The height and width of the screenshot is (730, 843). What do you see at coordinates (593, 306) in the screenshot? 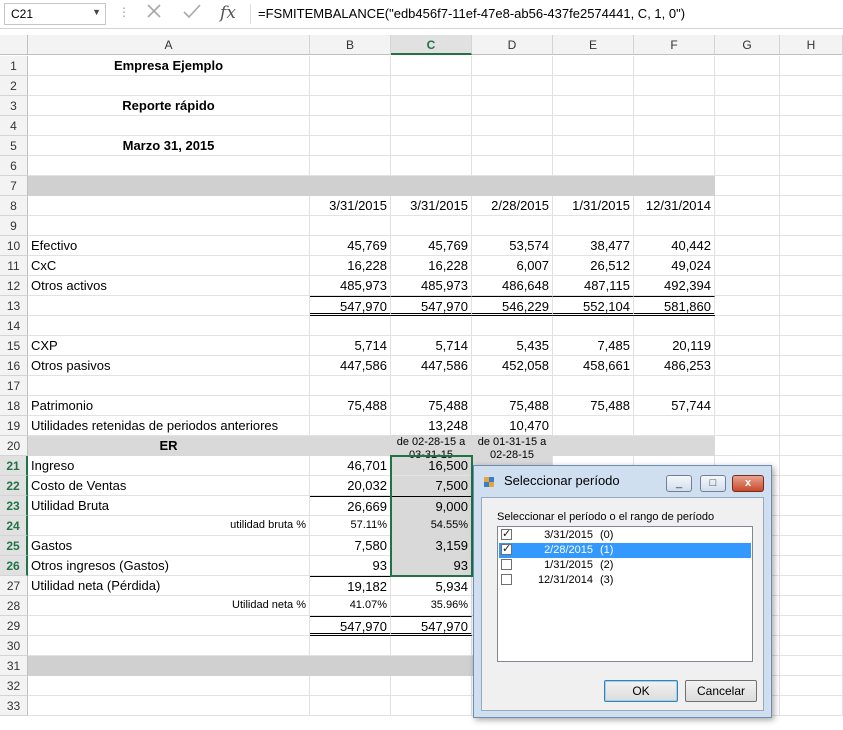
I see `cell-e13: 552,104` at bounding box center [593, 306].